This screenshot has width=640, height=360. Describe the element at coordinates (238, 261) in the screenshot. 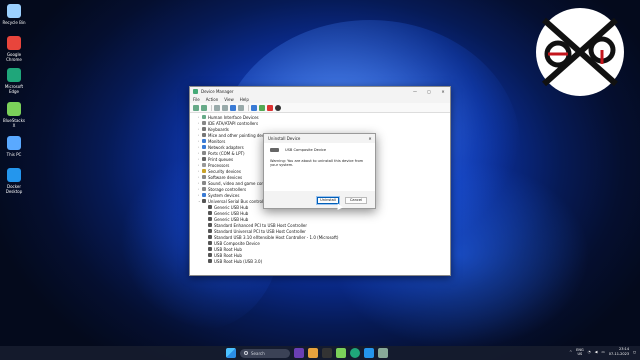

I see `tree-item-label: USB Root Hub (USB 3.0)` at that location.